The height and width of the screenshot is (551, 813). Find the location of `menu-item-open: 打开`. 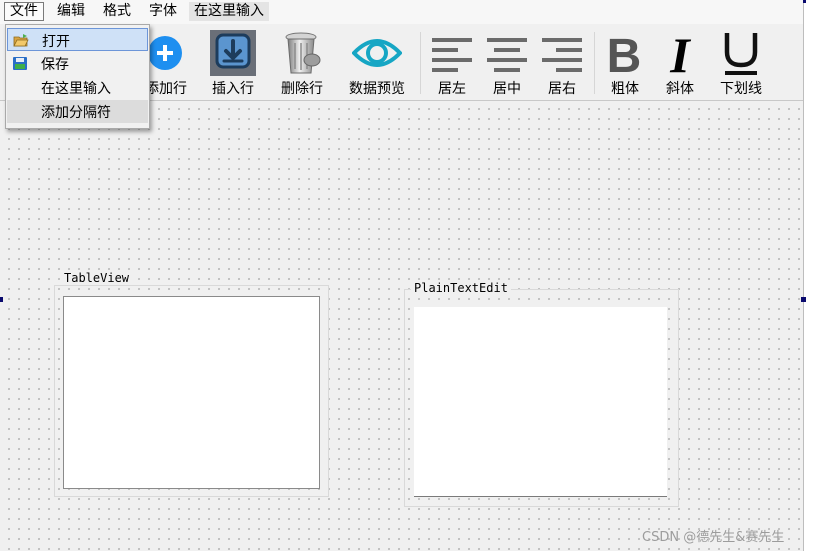

menu-item-open: 打开 is located at coordinates (77, 39).